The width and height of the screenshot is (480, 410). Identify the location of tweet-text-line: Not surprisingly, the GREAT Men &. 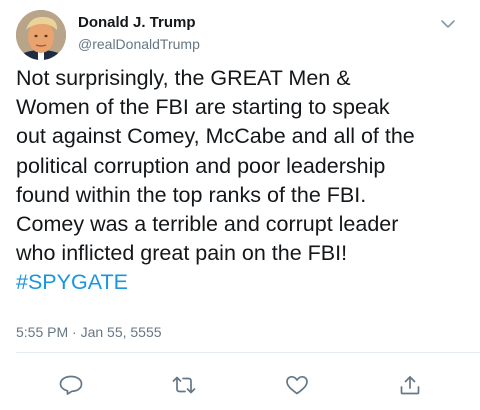
(183, 78).